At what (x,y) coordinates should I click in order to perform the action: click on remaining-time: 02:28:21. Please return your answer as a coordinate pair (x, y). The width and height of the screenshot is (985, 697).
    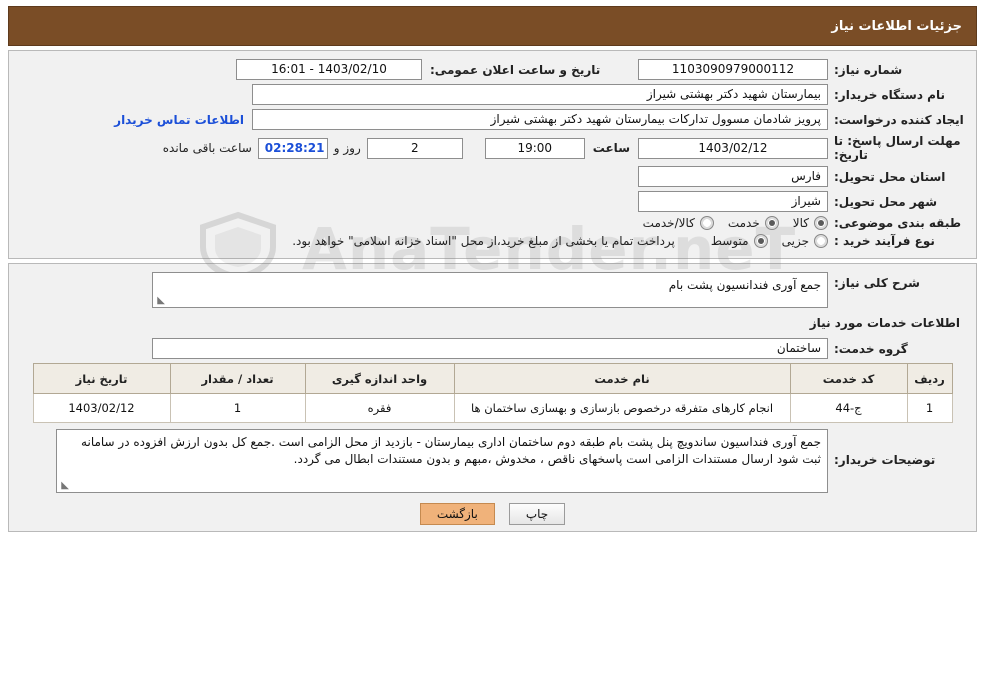
    Looking at the image, I should click on (292, 148).